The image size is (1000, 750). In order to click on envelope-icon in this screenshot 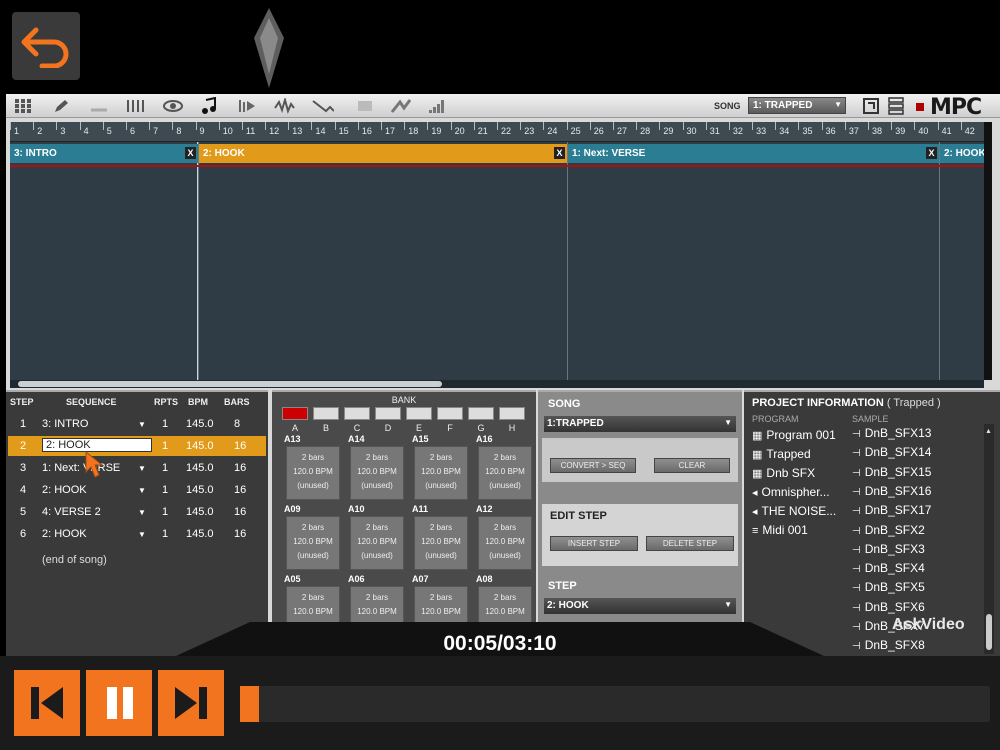, I will do `click(323, 106)`.